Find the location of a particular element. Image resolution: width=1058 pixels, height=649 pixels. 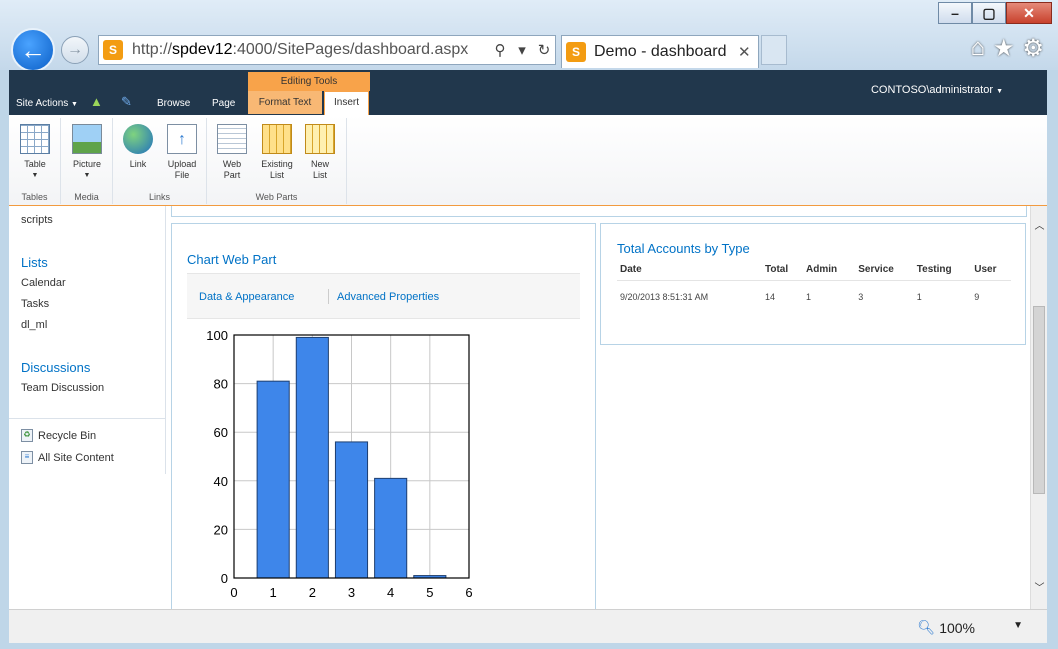

site-actions-caret-icon: ▼ is located at coordinates (74, 104).